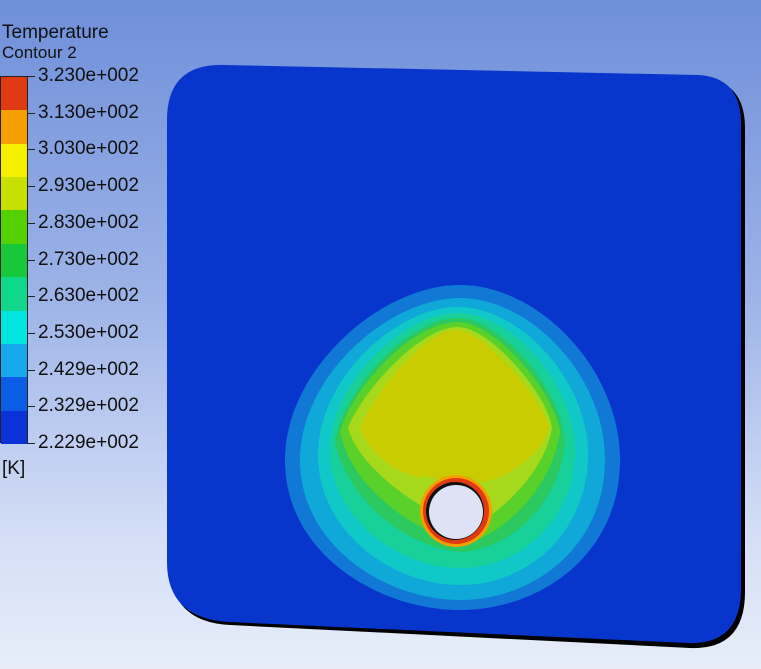  What do you see at coordinates (88, 406) in the screenshot?
I see `legend-tick-label: 2.329e+002` at bounding box center [88, 406].